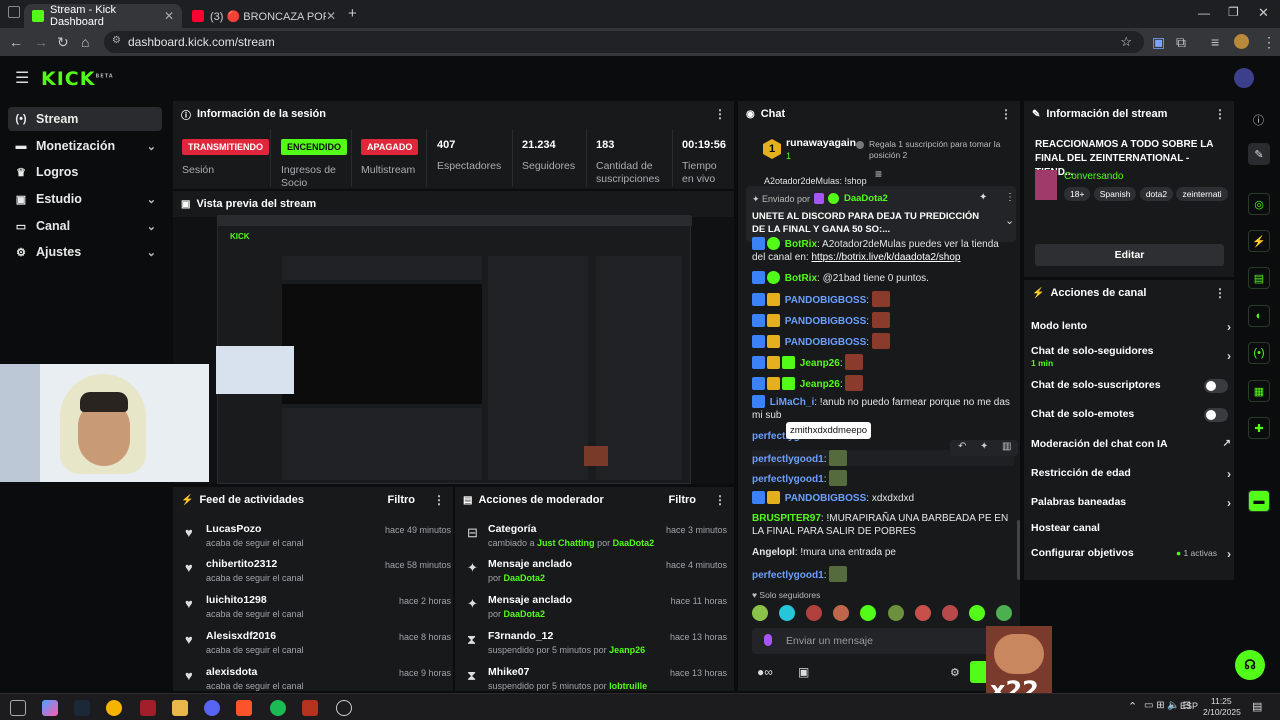 This screenshot has height=720, width=1280. What do you see at coordinates (788, 479) in the screenshot?
I see `chat-username: perfectlygood1` at bounding box center [788, 479].